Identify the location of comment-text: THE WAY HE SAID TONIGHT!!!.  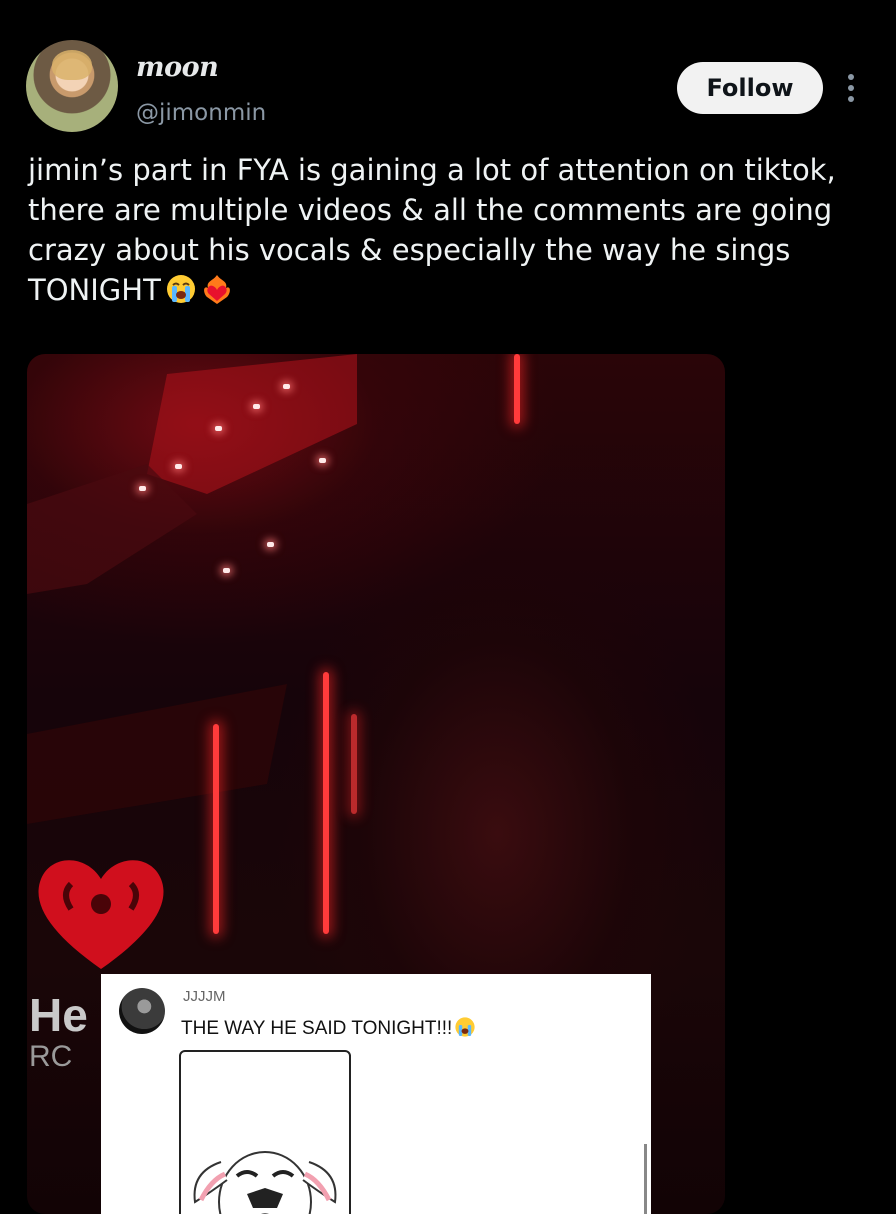
(328, 1028).